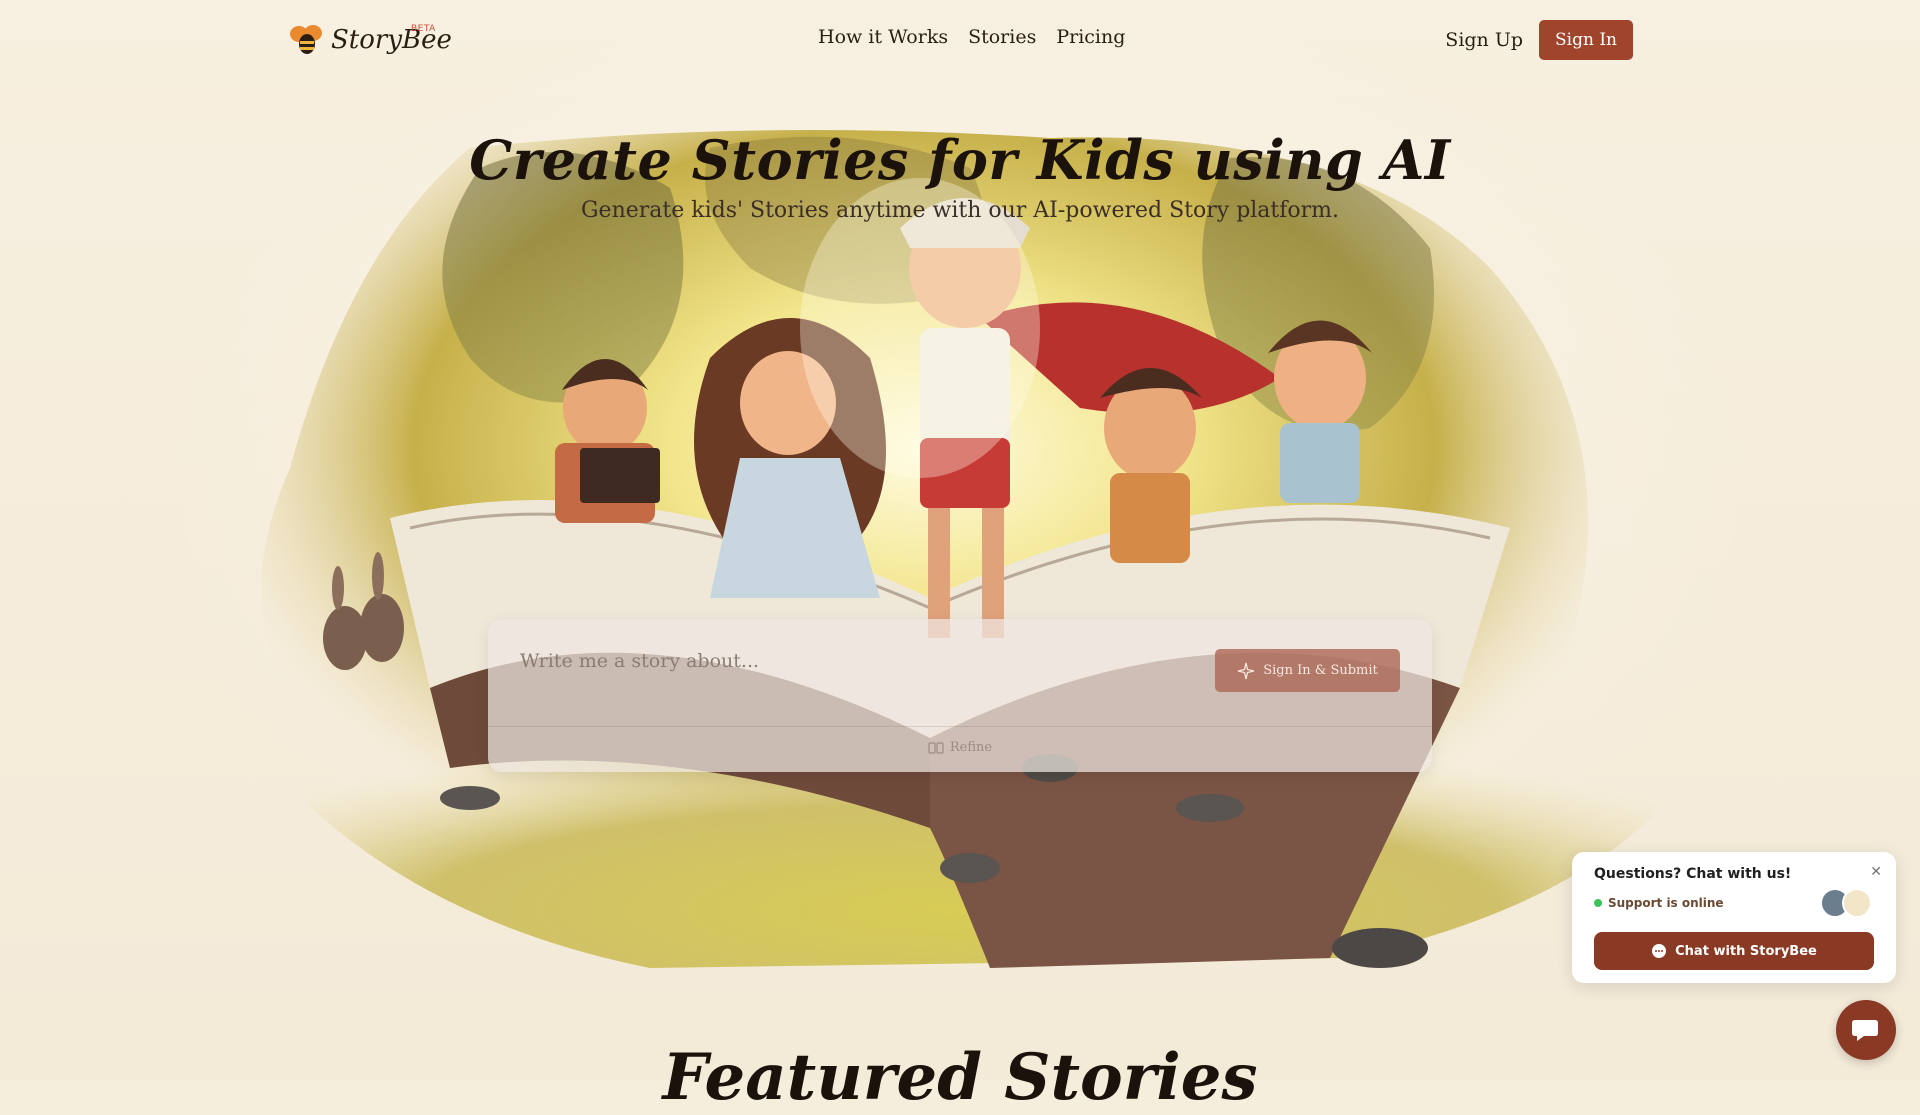  I want to click on chat-icon, so click(1865, 1030).